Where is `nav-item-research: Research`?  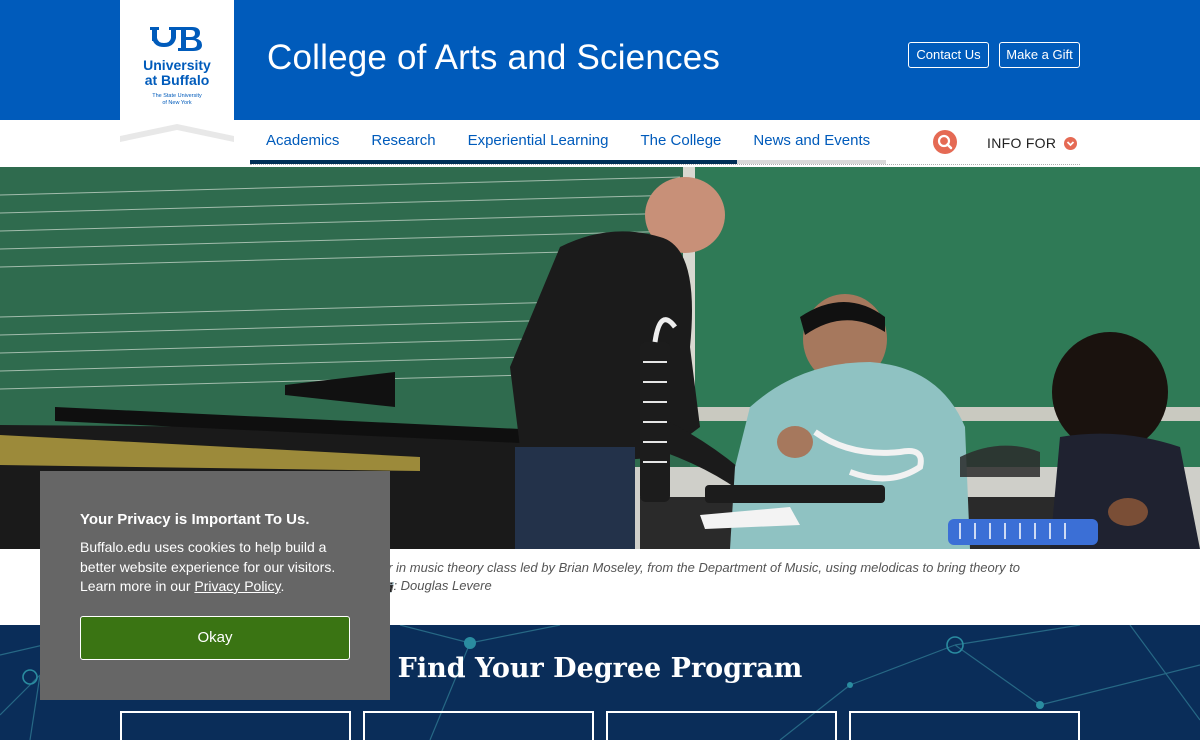 nav-item-research: Research is located at coordinates (403, 142).